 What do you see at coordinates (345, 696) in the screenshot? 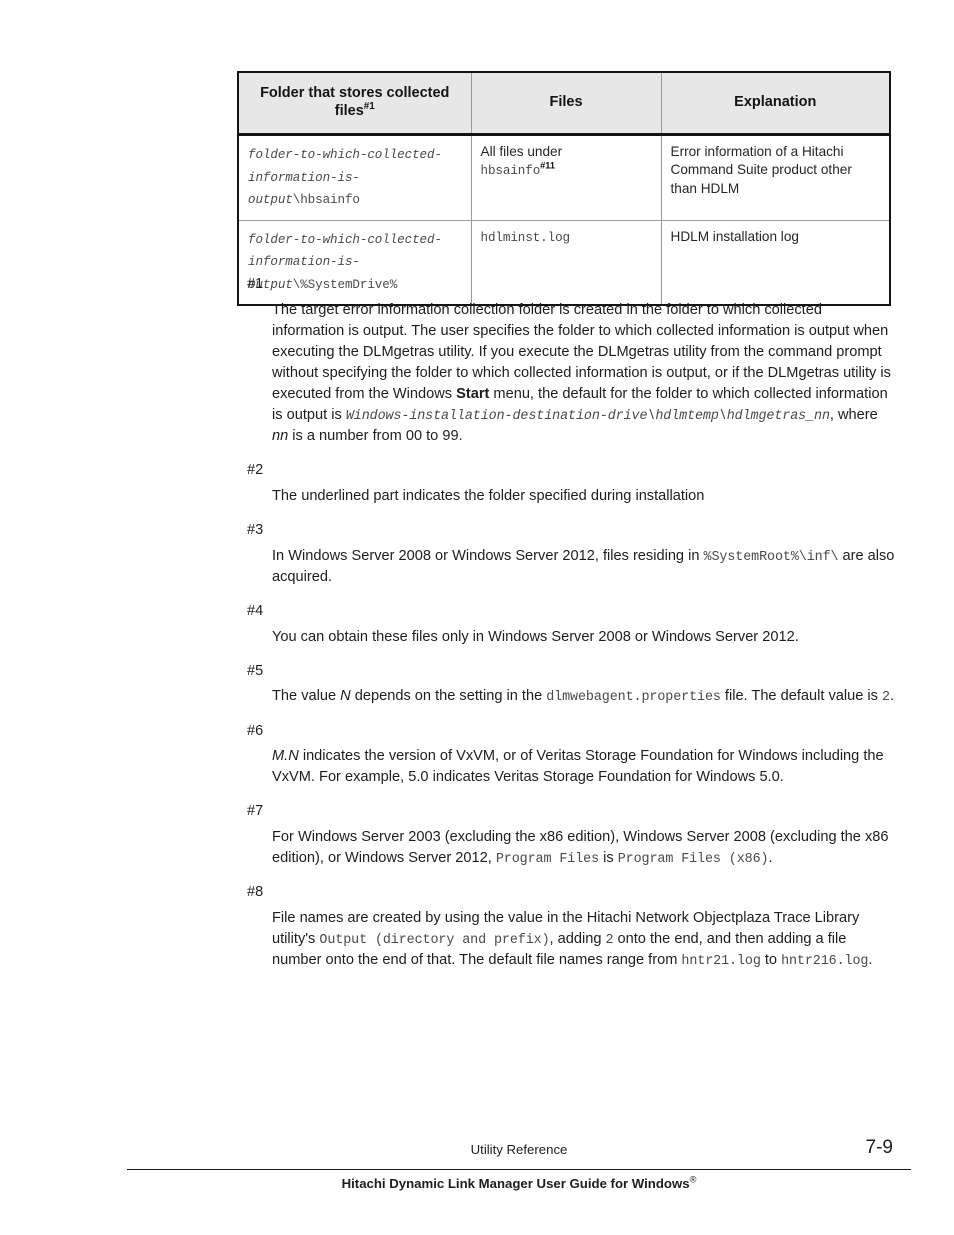
I see `footnote-variable: N` at bounding box center [345, 696].